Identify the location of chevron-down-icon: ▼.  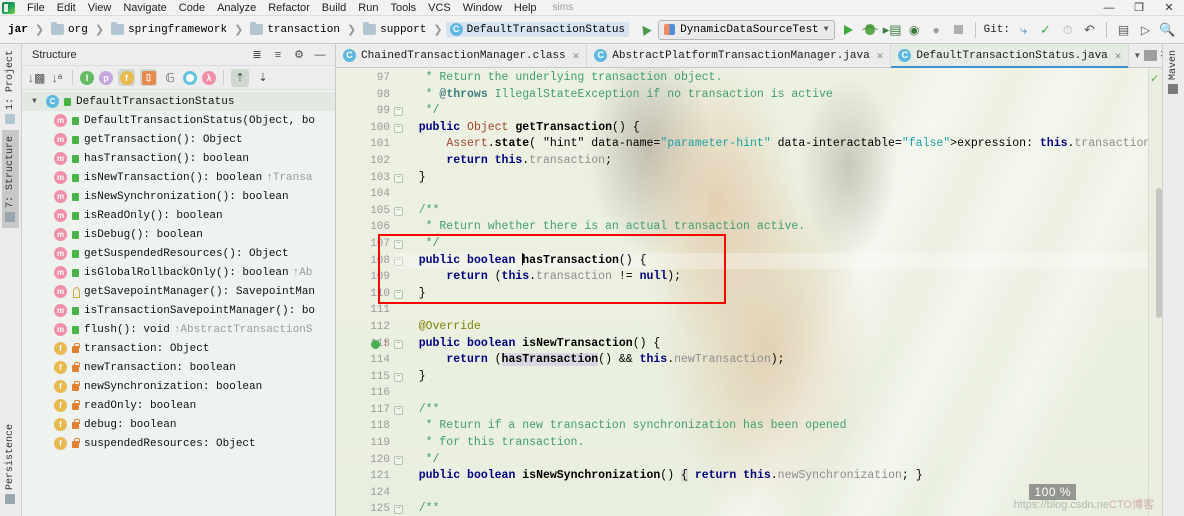
(1137, 55).